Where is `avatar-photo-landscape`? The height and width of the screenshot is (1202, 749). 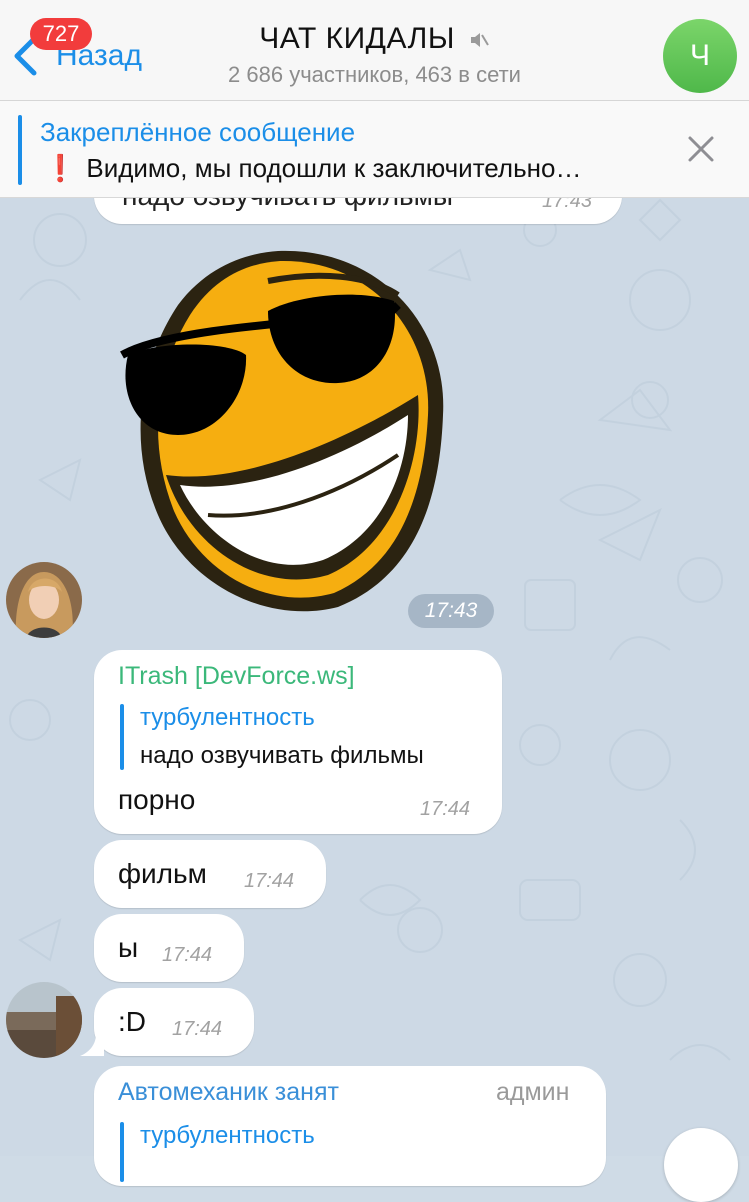
avatar-photo-landscape is located at coordinates (44, 1020).